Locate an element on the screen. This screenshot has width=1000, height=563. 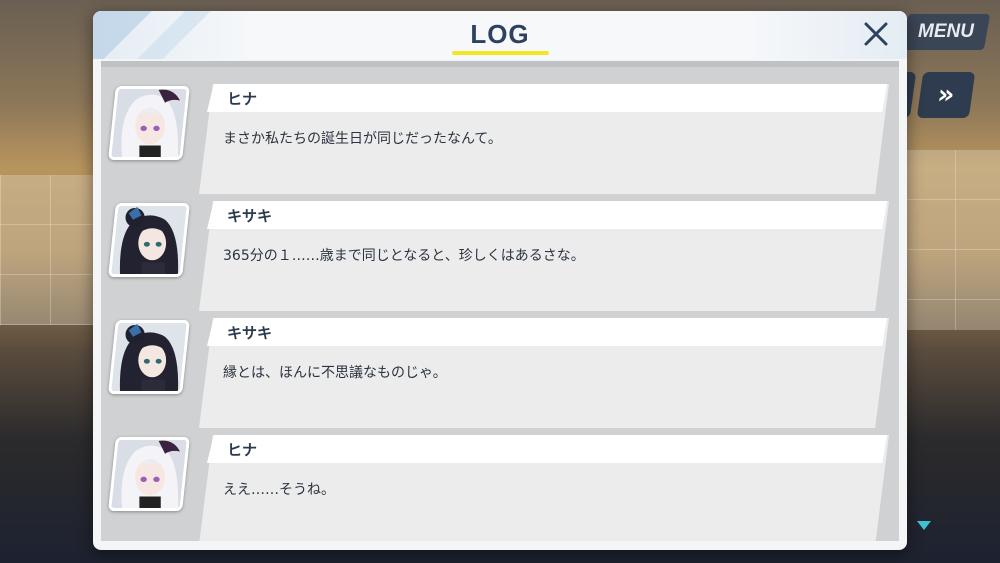
close-button is located at coordinates (876, 34).